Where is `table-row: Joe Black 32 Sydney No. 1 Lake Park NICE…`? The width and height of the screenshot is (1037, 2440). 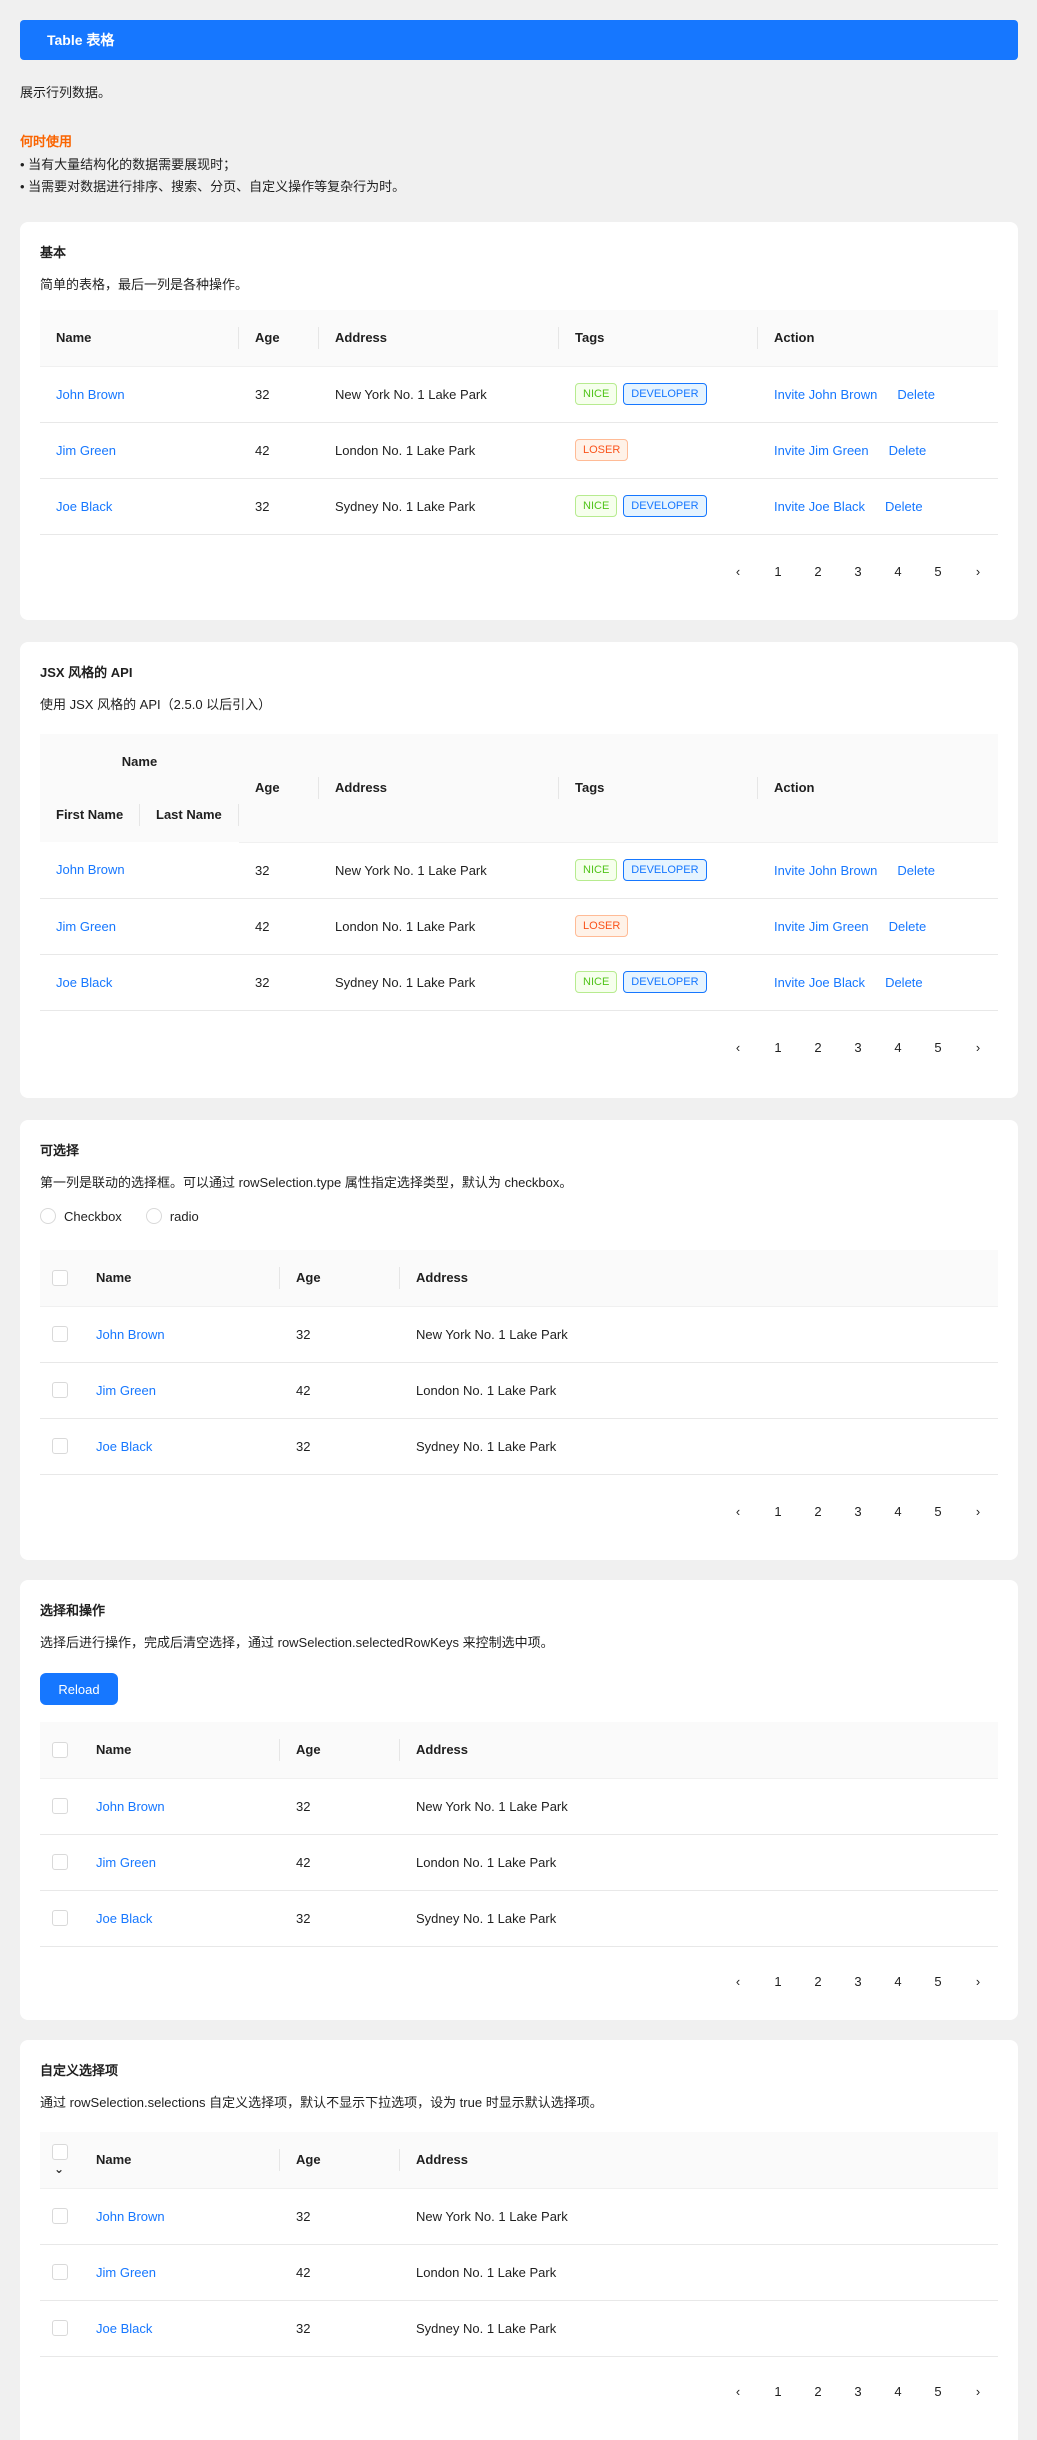 table-row: Joe Black 32 Sydney No. 1 Lake Park NICE… is located at coordinates (519, 982).